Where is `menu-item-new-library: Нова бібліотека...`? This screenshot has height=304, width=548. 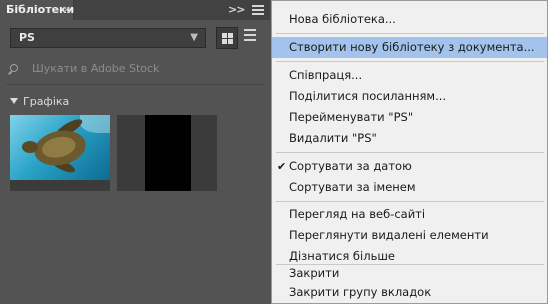
menu-item-new-library: Нова бібліотека... is located at coordinates (409, 19).